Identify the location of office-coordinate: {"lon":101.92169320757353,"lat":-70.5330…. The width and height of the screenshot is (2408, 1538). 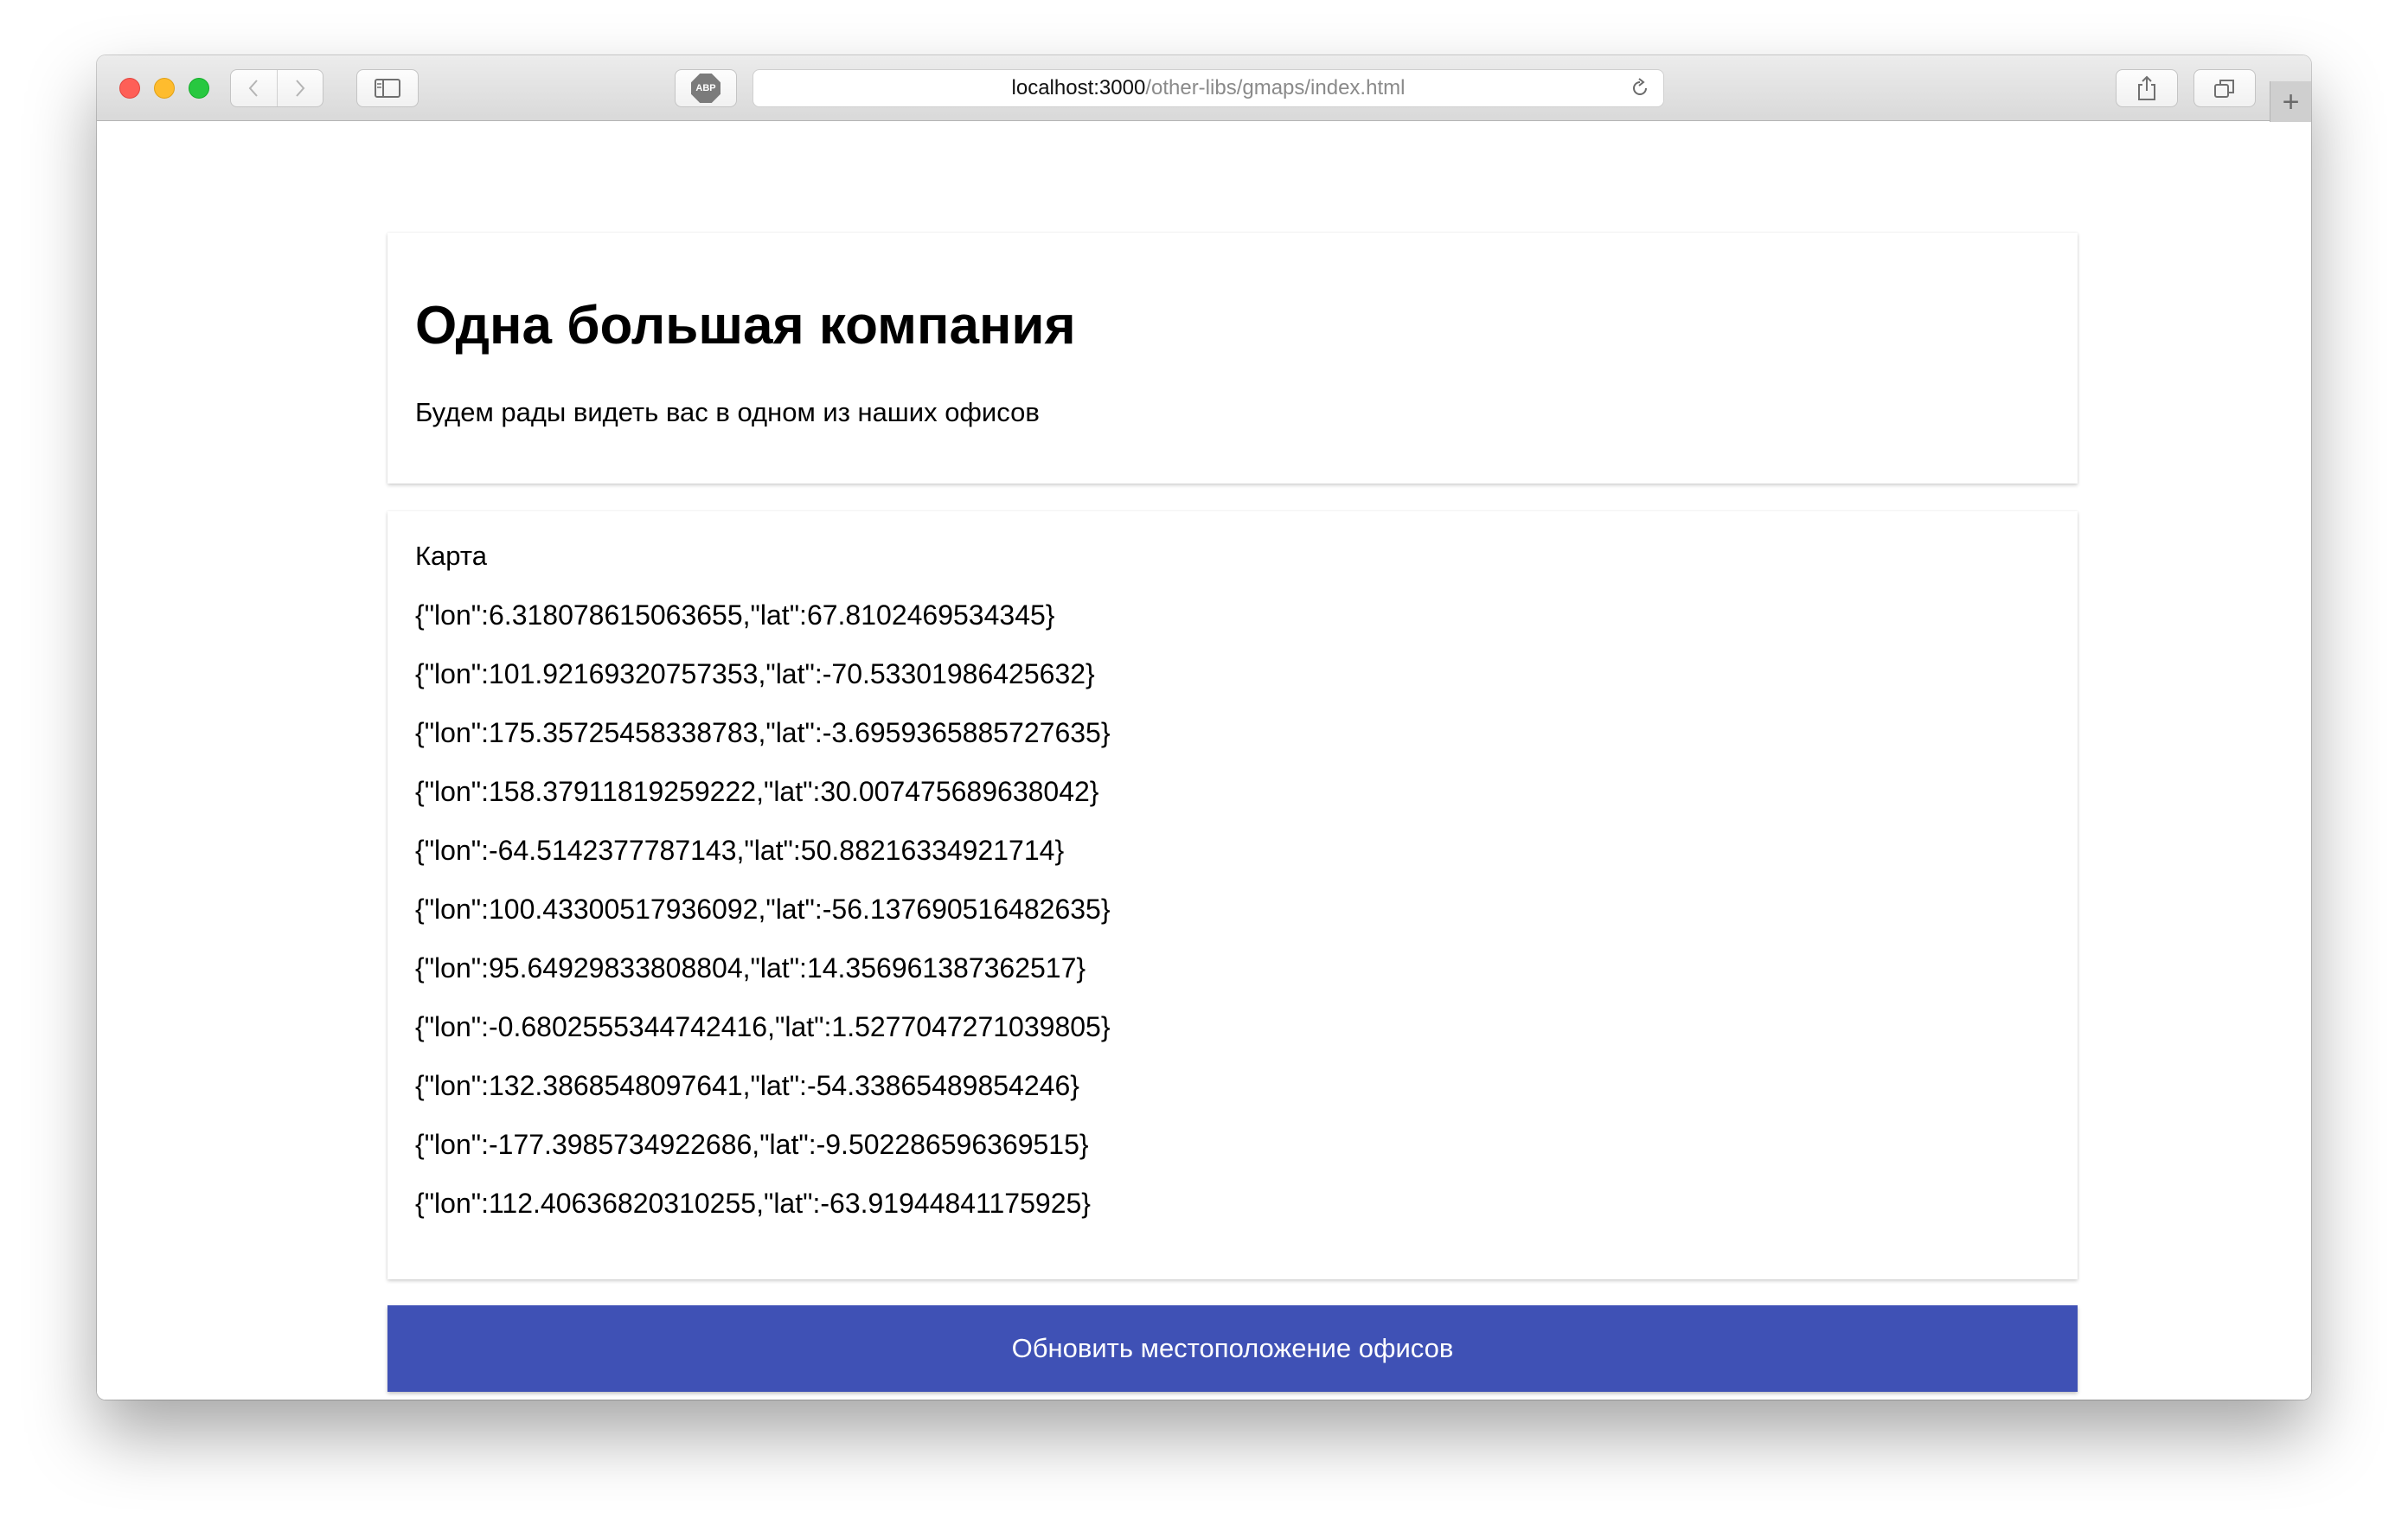
(755, 673).